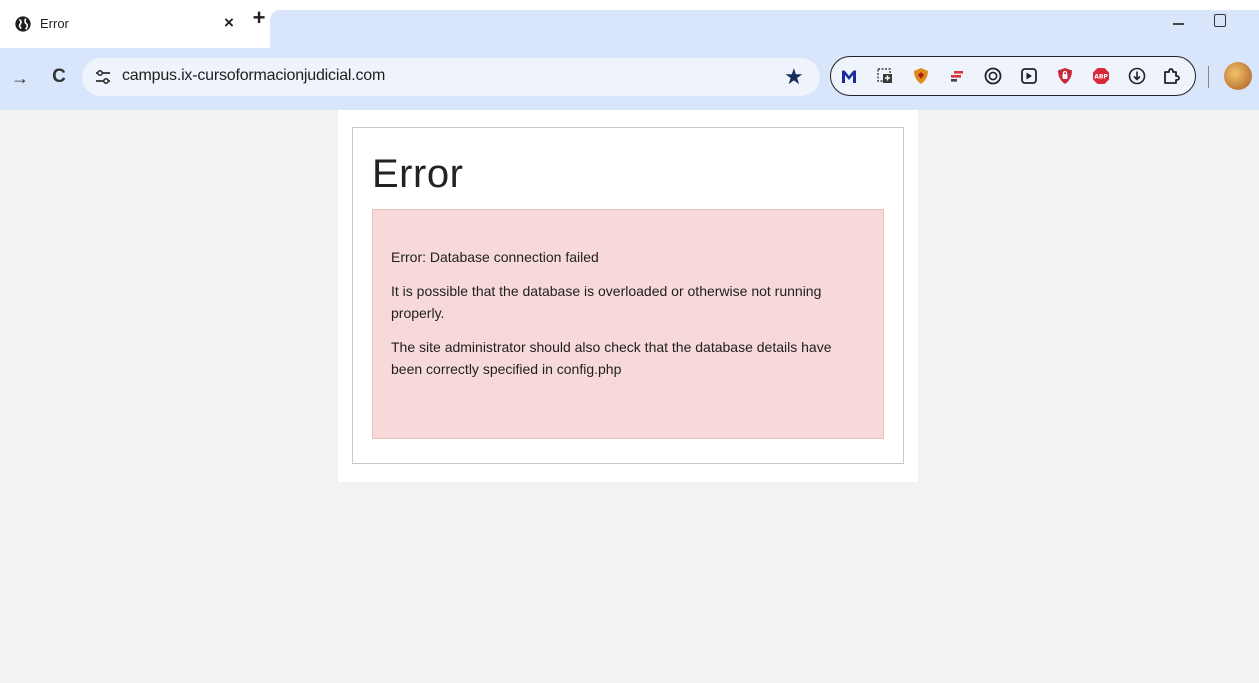 This screenshot has width=1259, height=683. I want to click on globe-icon, so click(23, 24).